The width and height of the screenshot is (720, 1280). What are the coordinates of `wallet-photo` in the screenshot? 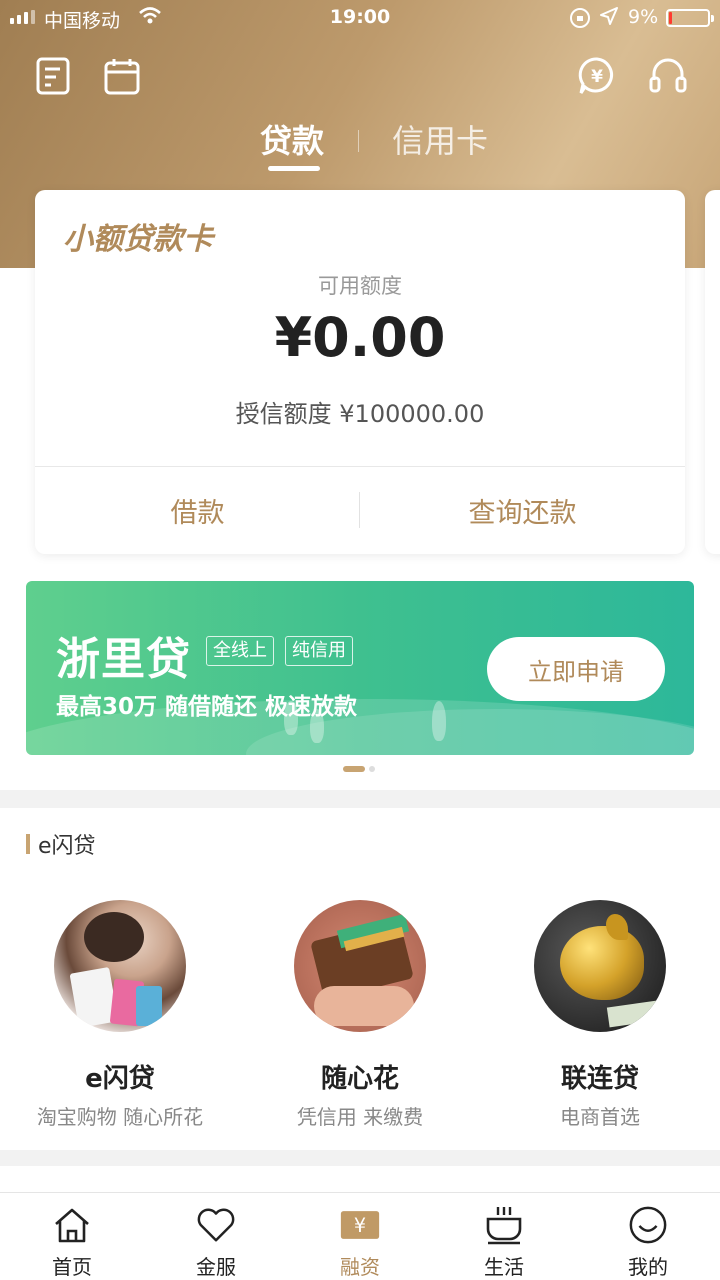 It's located at (360, 966).